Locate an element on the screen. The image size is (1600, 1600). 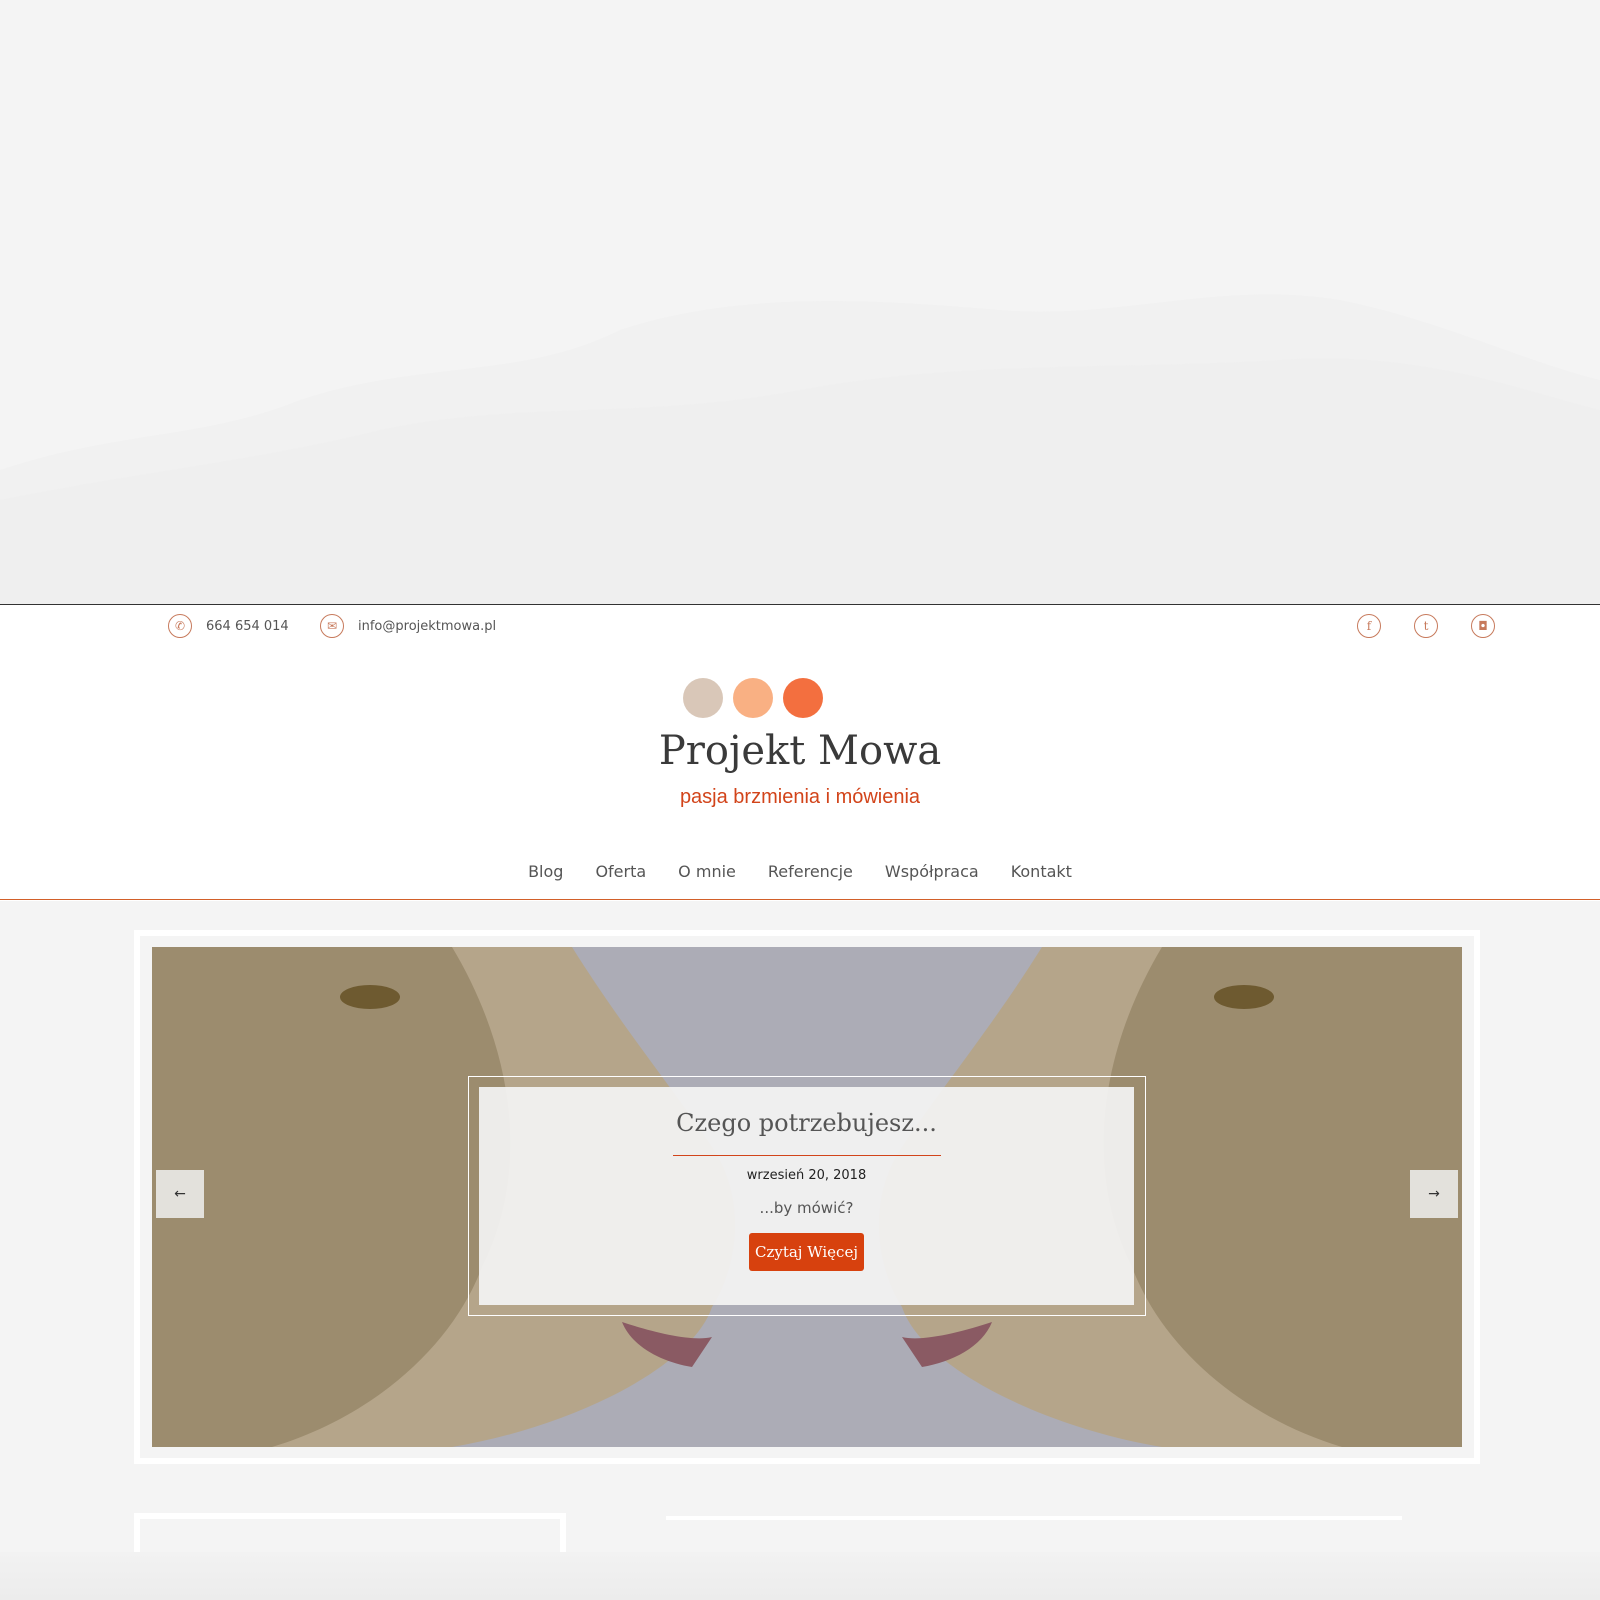
email-contact: ✉ info@projektmowa.pl is located at coordinates (408, 626).